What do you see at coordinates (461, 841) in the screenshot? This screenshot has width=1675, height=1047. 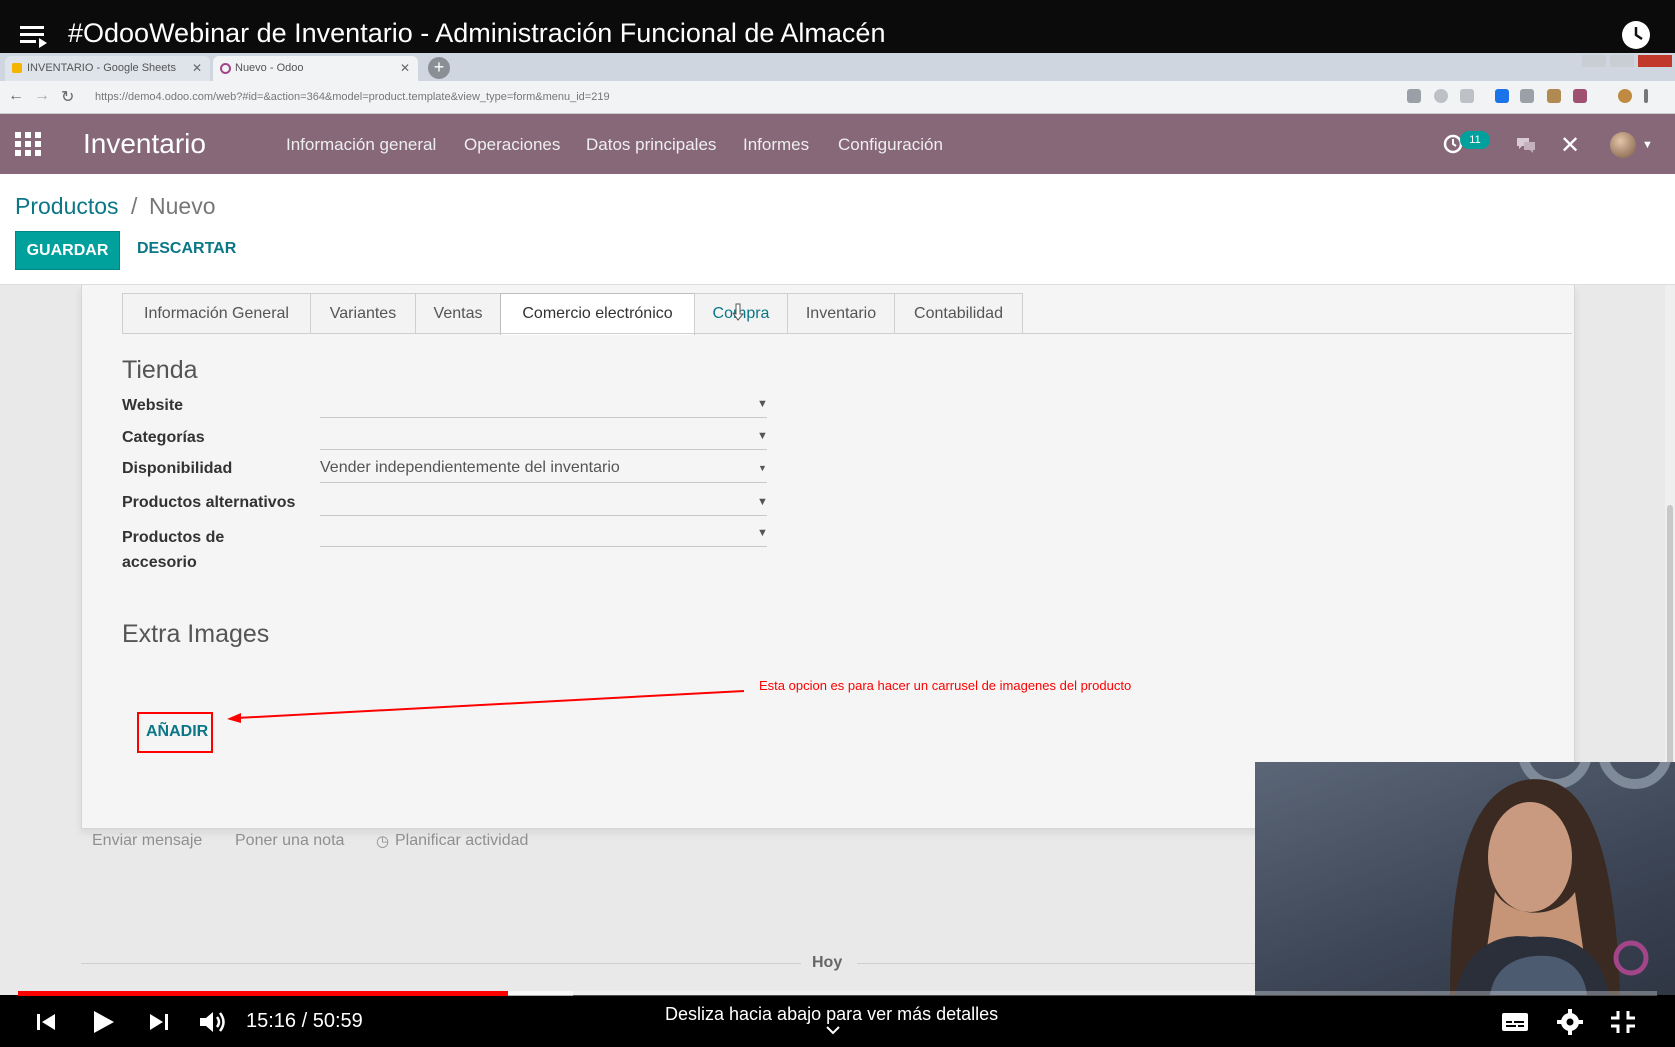 I see `schedule-activity-link: Planificar actividad` at bounding box center [461, 841].